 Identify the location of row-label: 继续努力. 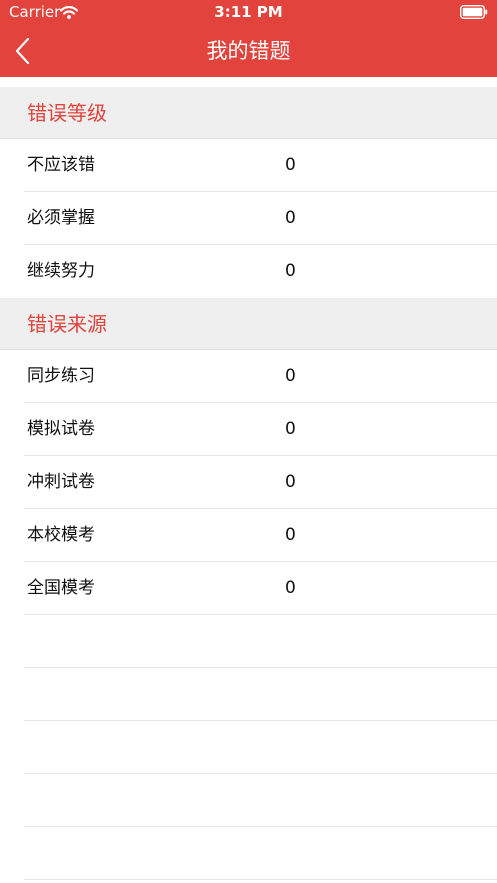
(61, 271).